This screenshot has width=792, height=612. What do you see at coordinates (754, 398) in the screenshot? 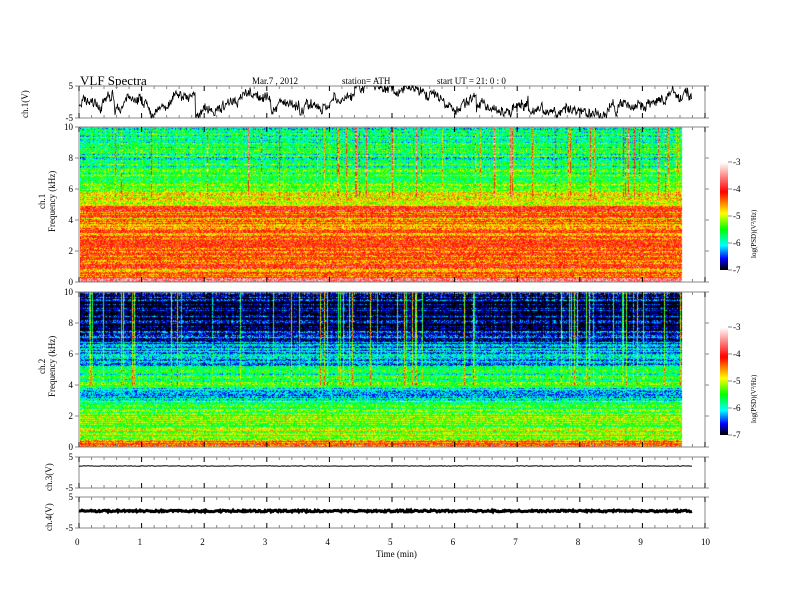
I see `colorbar2-label: log(PSD)(V²/Hz)` at bounding box center [754, 398].